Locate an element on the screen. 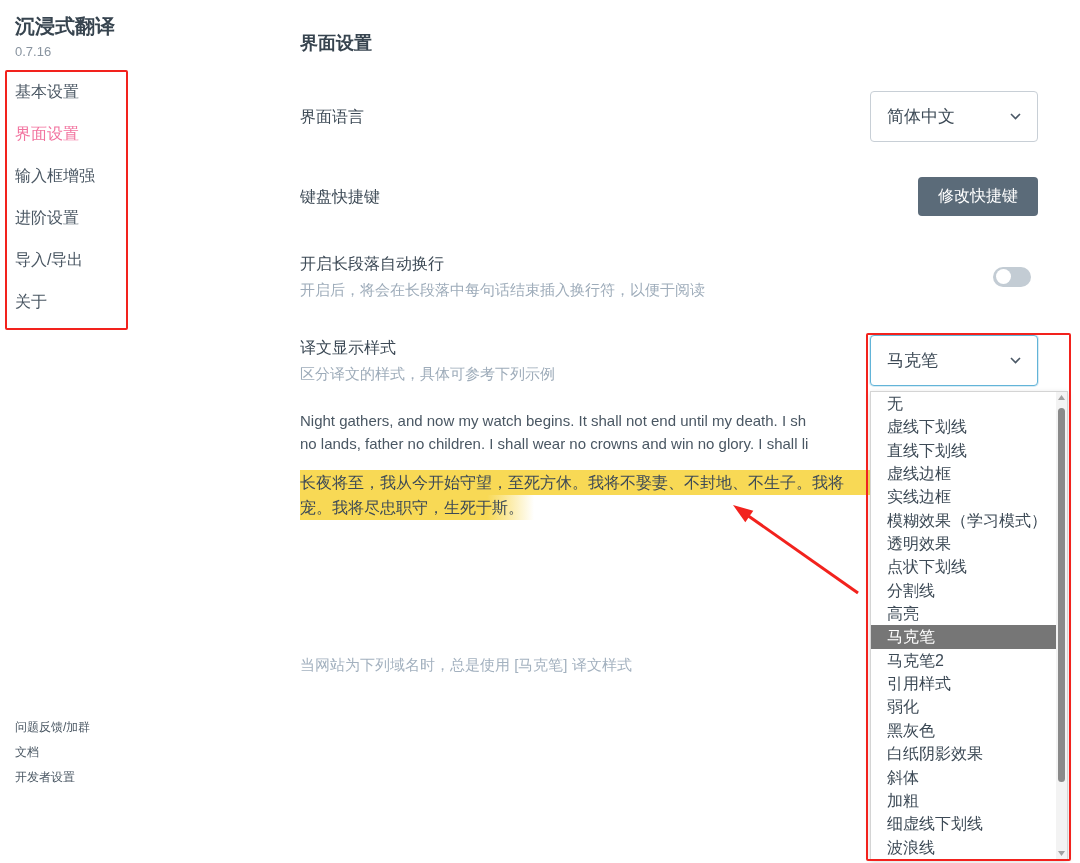 Image resolution: width=1080 pixels, height=863 pixels. dropdown-option: 点状下划线 is located at coordinates (963, 567).